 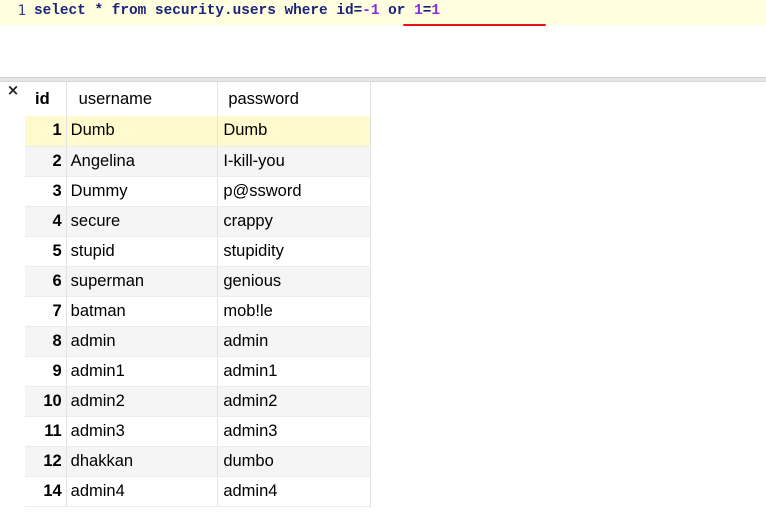 I want to click on cell-id: 7, so click(x=46, y=311).